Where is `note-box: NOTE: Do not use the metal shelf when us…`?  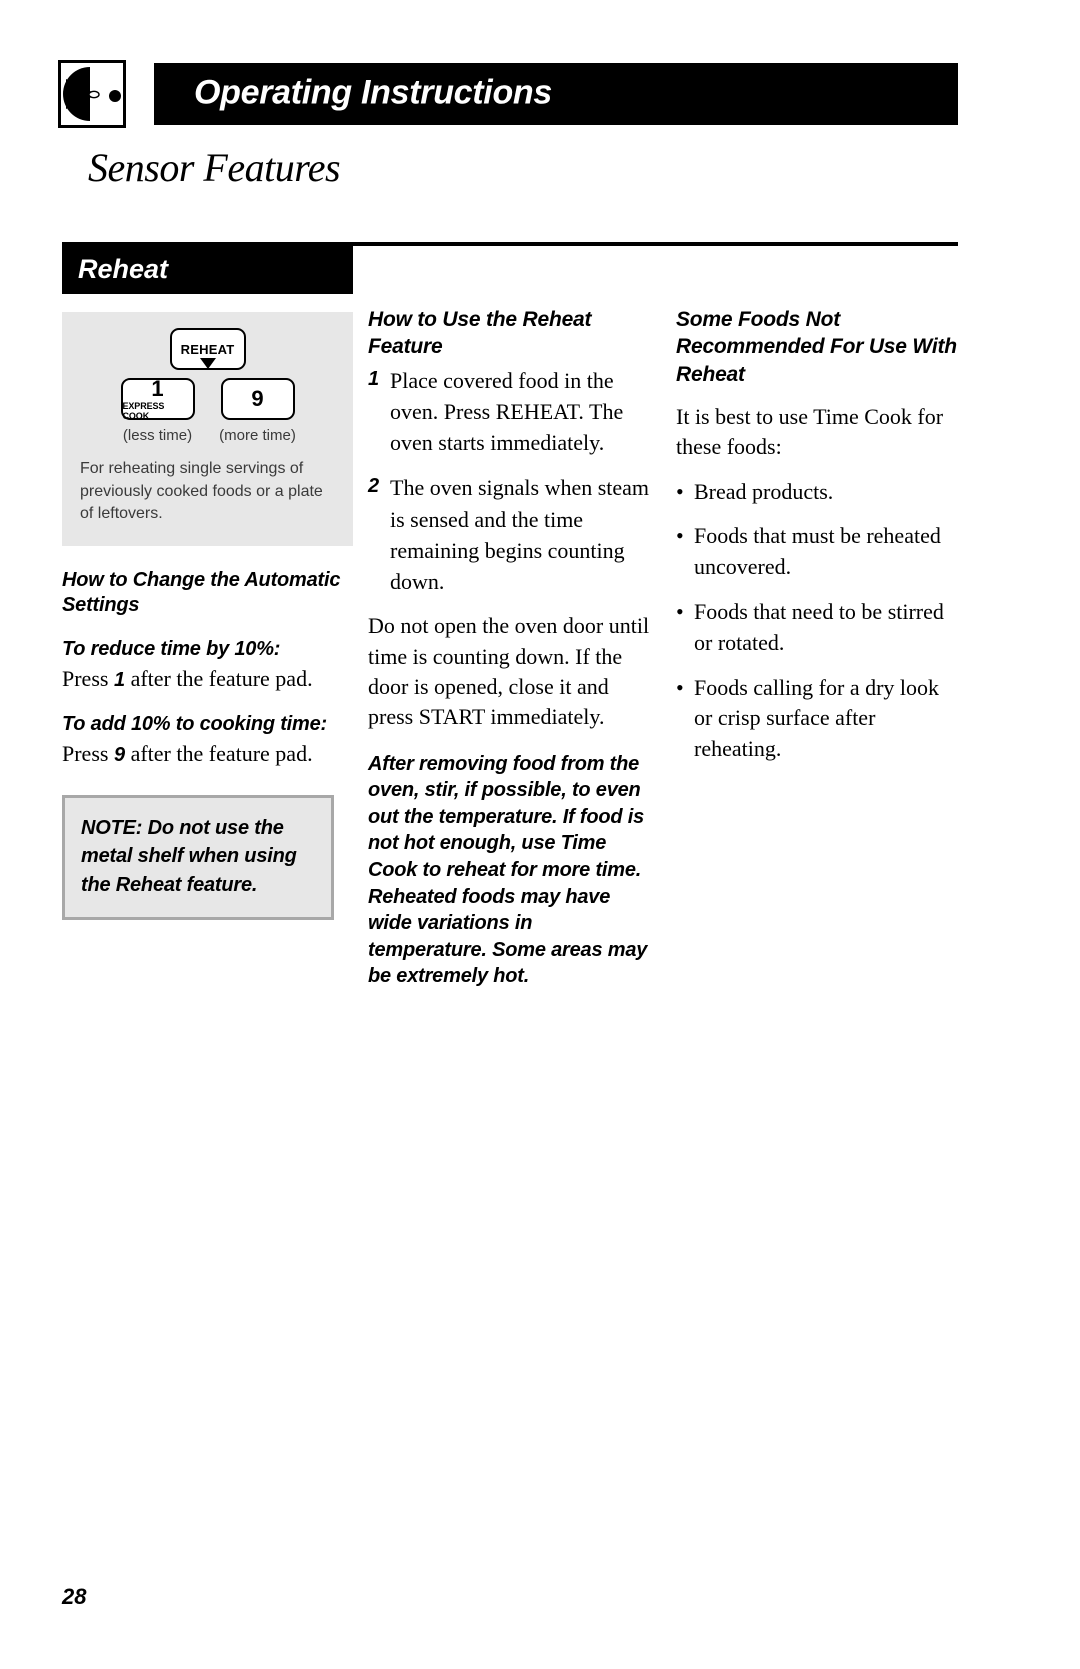 note-box: NOTE: Do not use the metal shelf when us… is located at coordinates (198, 857).